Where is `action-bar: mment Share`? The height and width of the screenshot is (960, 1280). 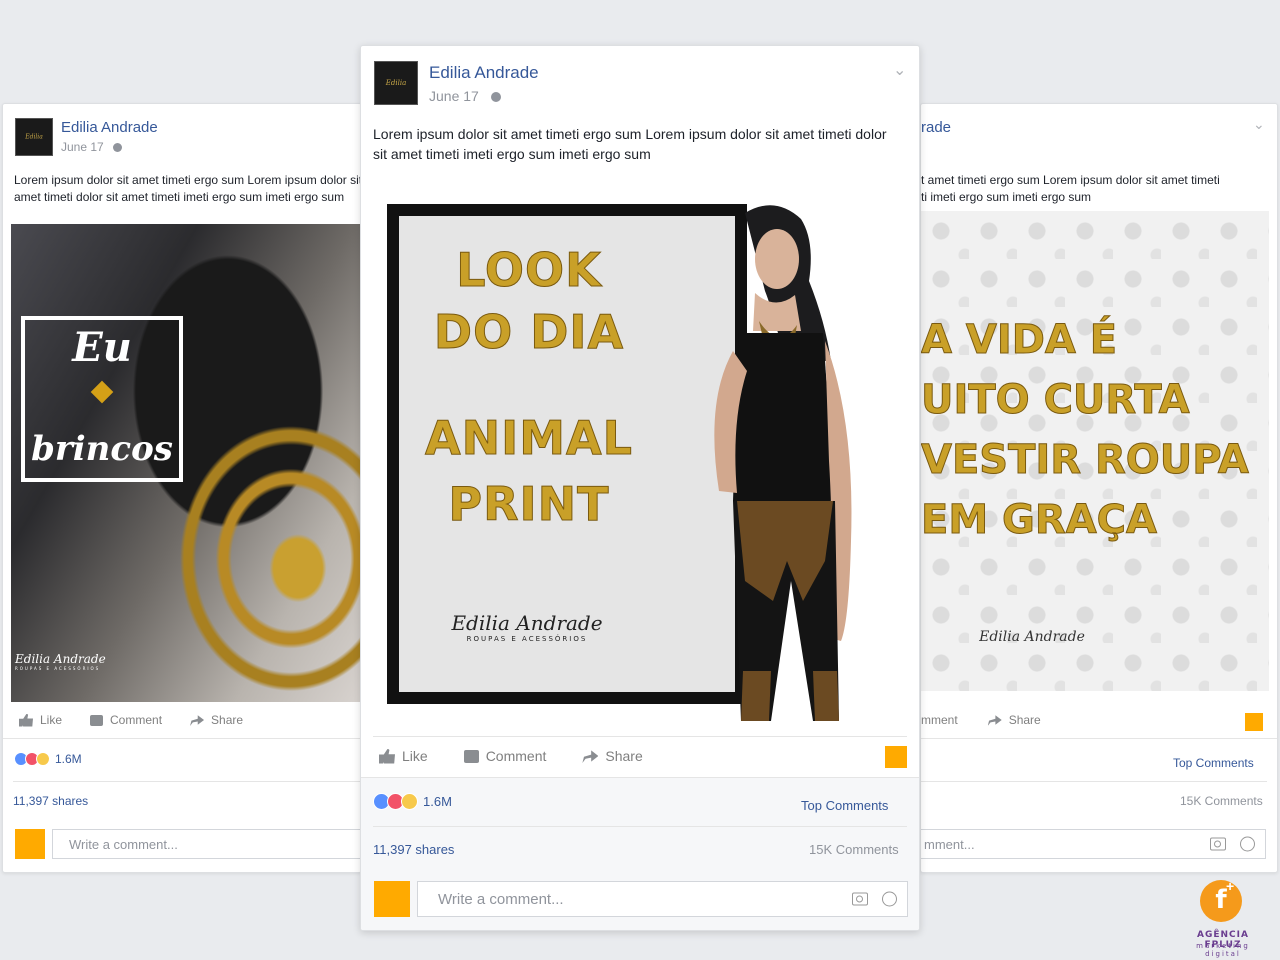 action-bar: mment Share is located at coordinates (981, 720).